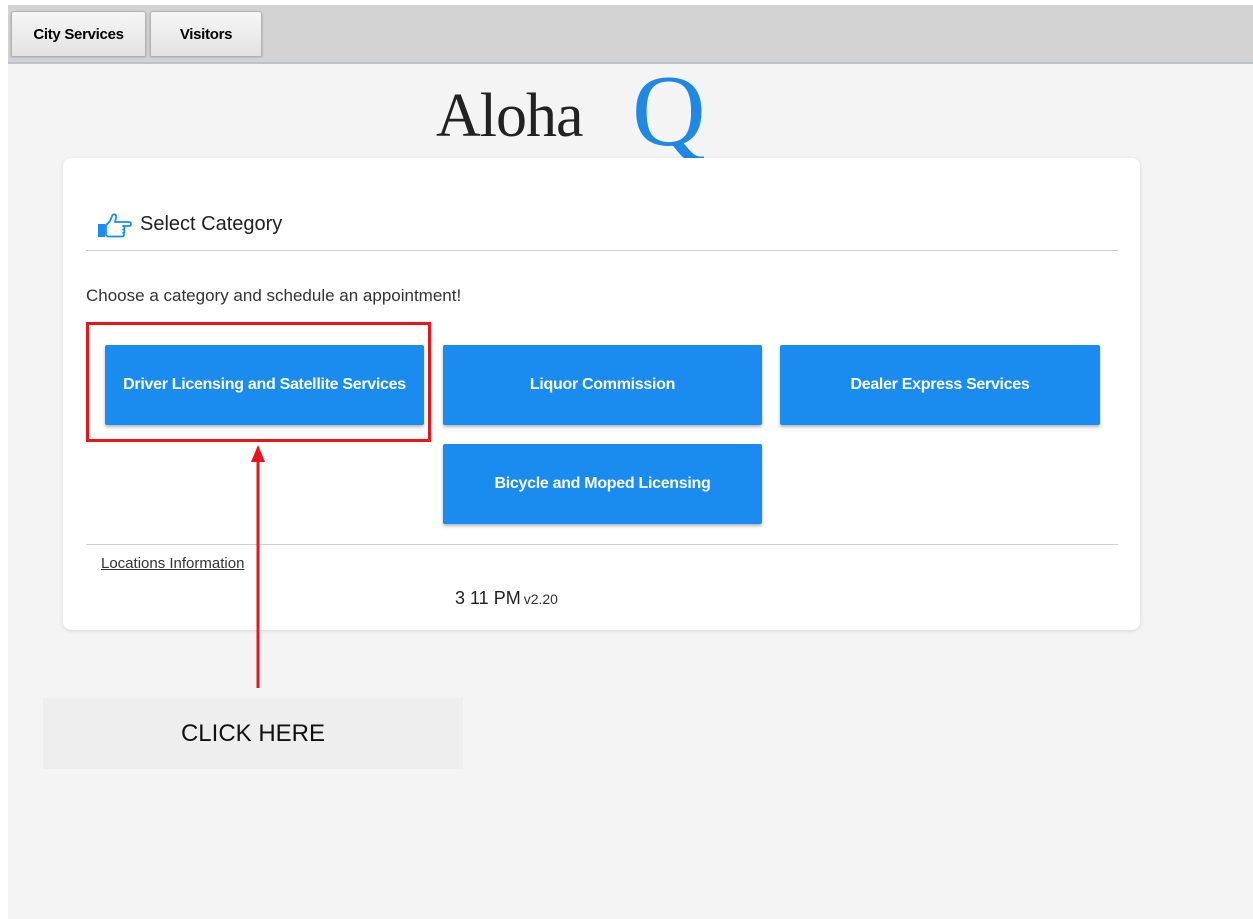 The image size is (1253, 919). I want to click on tab-bar: City Services Visitors, so click(630, 34).